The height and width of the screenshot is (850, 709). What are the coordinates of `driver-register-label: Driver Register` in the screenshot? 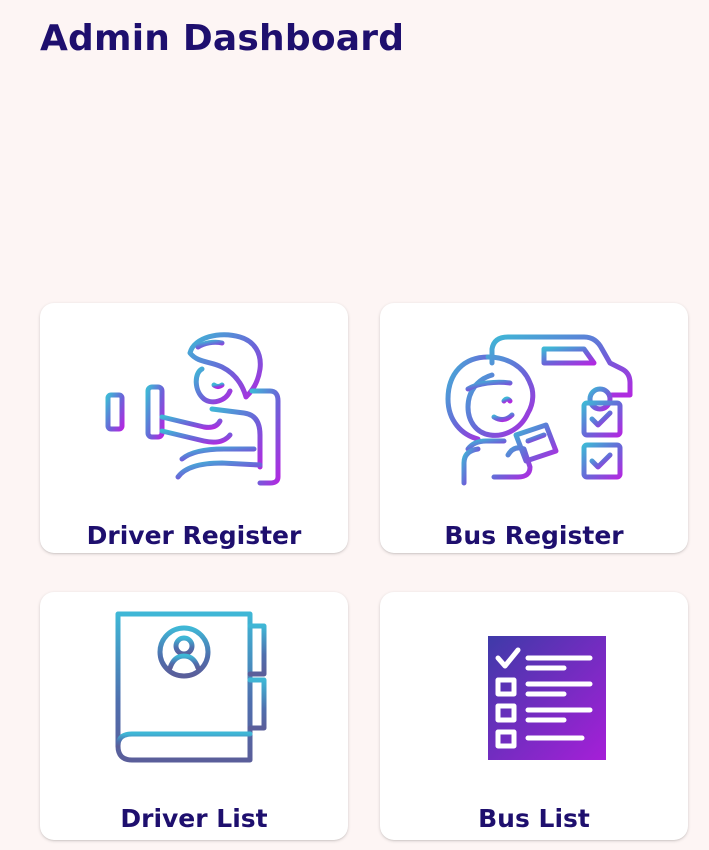 It's located at (194, 535).